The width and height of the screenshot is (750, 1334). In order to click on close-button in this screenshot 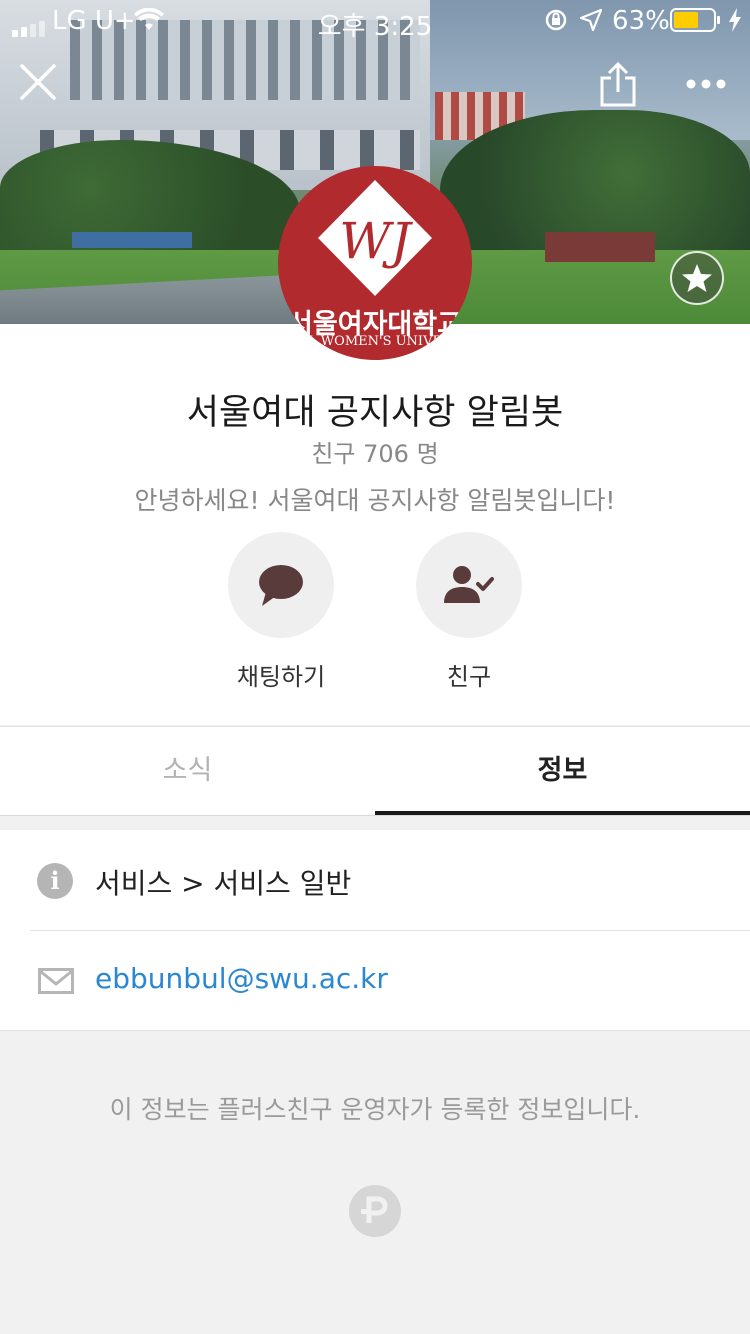, I will do `click(38, 82)`.